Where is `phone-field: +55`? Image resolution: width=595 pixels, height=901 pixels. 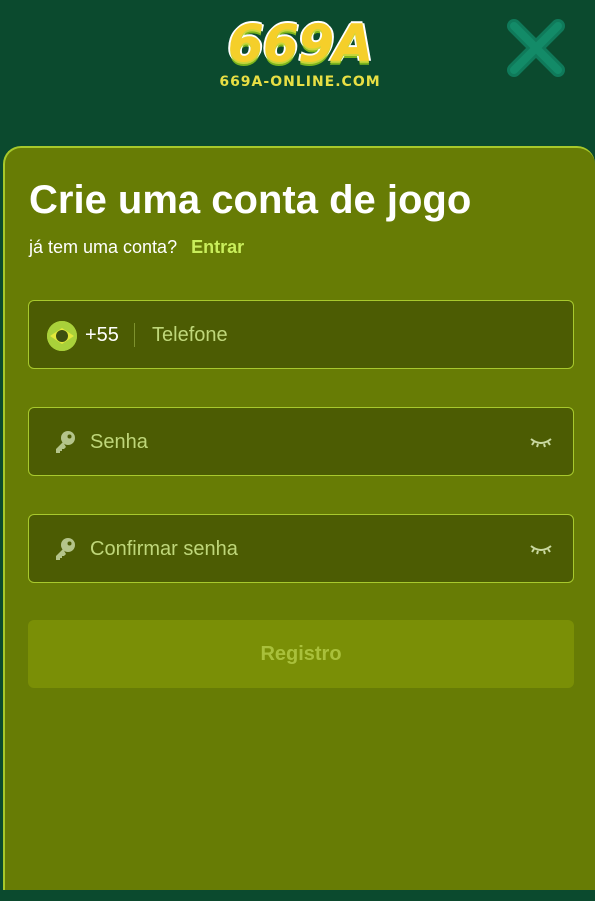 phone-field: +55 is located at coordinates (301, 334).